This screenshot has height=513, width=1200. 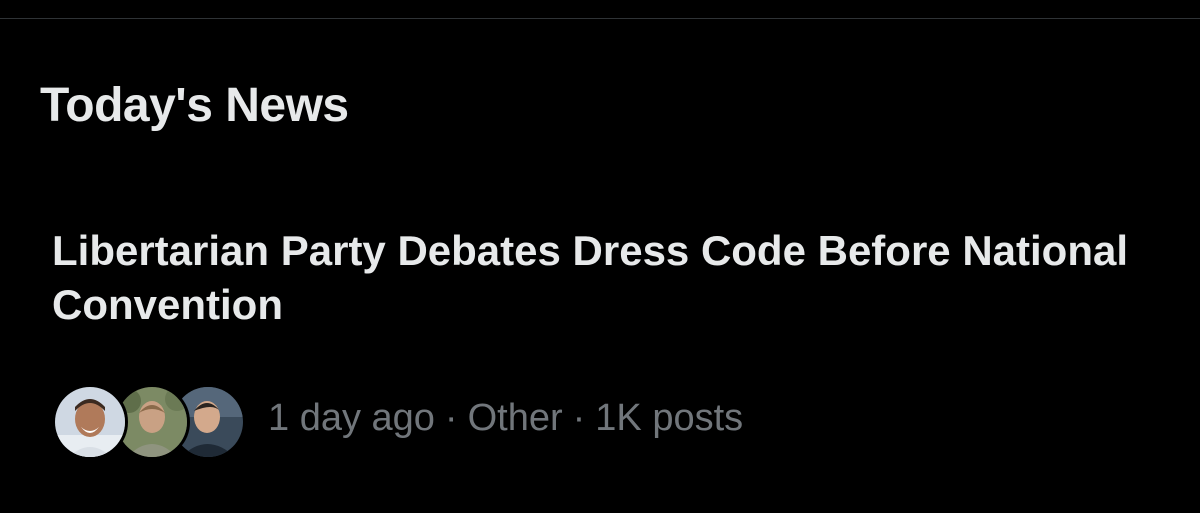 I want to click on news-meta-row: 1 day ago · Other · 1K posts, so click(x=397, y=420).